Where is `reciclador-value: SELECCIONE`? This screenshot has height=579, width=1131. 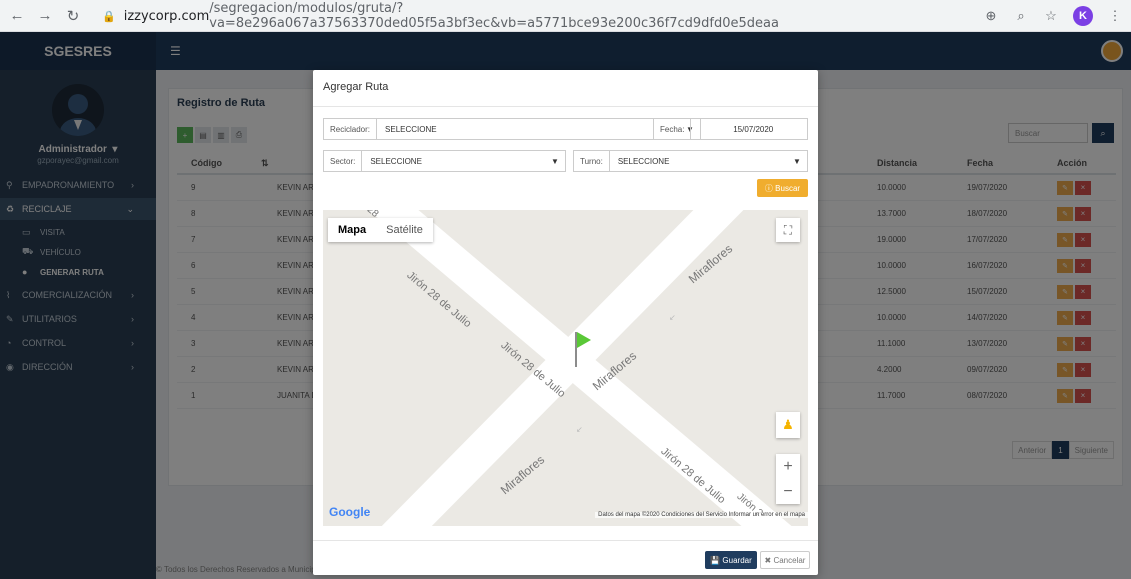 reciclador-value: SELECCIONE is located at coordinates (411, 129).